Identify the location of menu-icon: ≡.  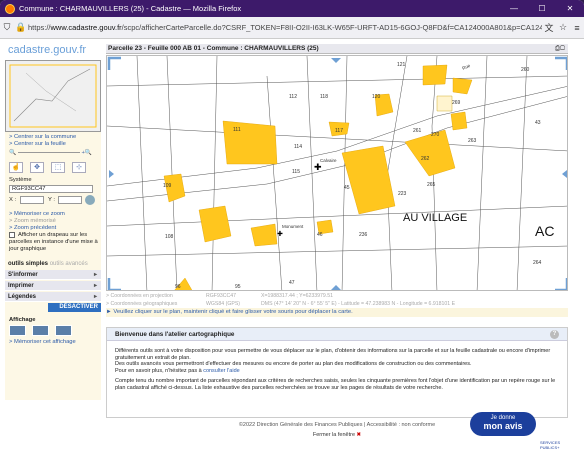
(577, 28).